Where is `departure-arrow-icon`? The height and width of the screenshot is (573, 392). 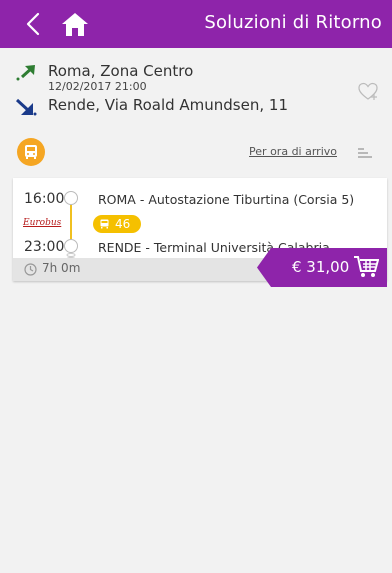
departure-arrow-icon is located at coordinates (25, 73).